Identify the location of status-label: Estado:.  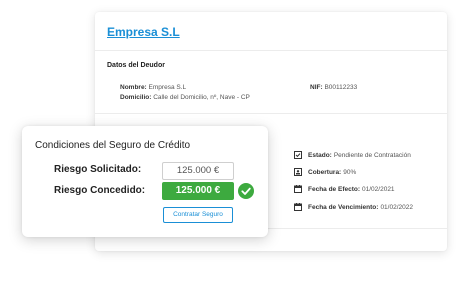
(320, 155).